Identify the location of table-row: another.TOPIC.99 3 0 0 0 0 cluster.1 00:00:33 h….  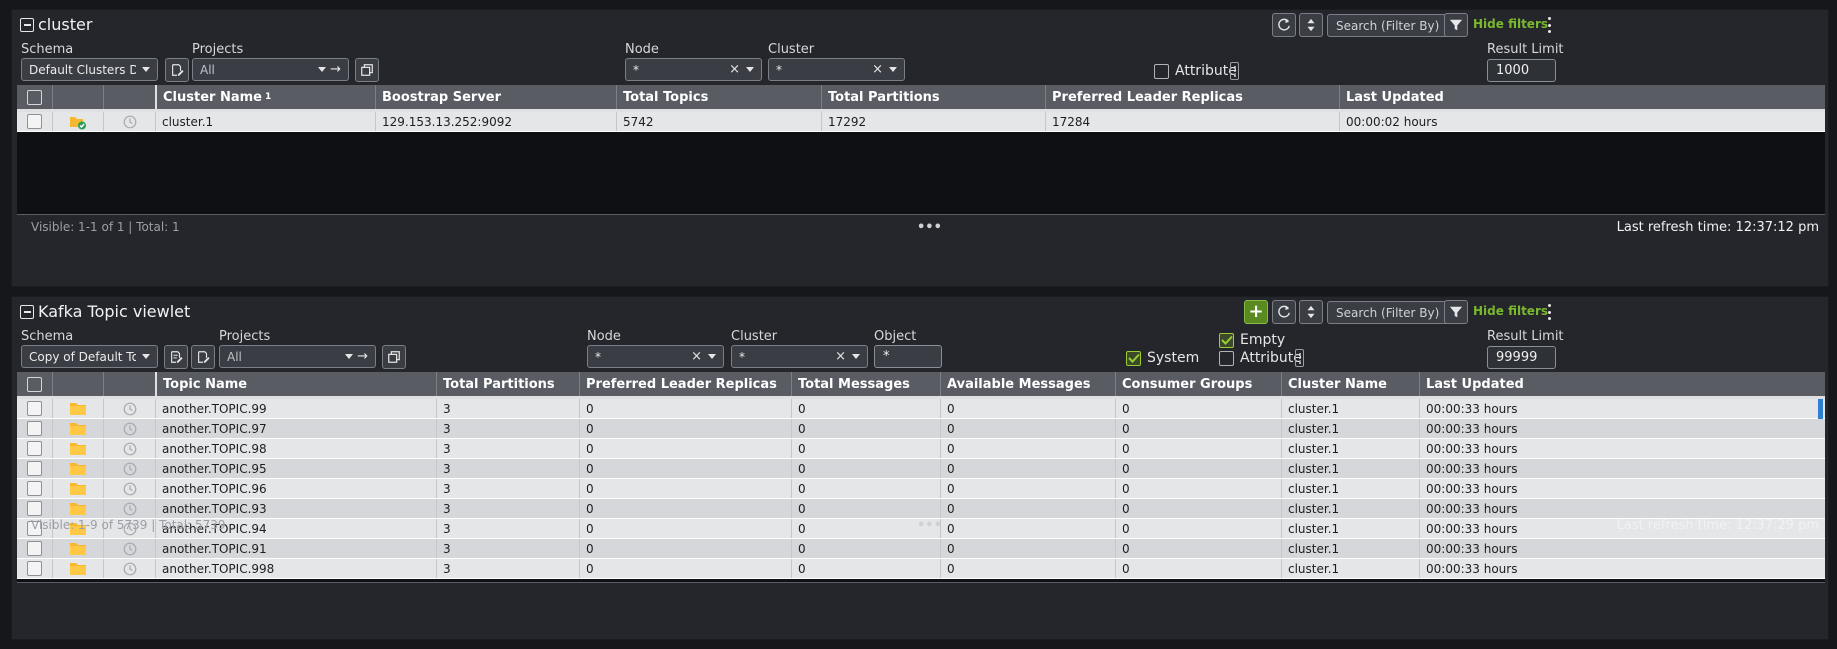
(921, 409).